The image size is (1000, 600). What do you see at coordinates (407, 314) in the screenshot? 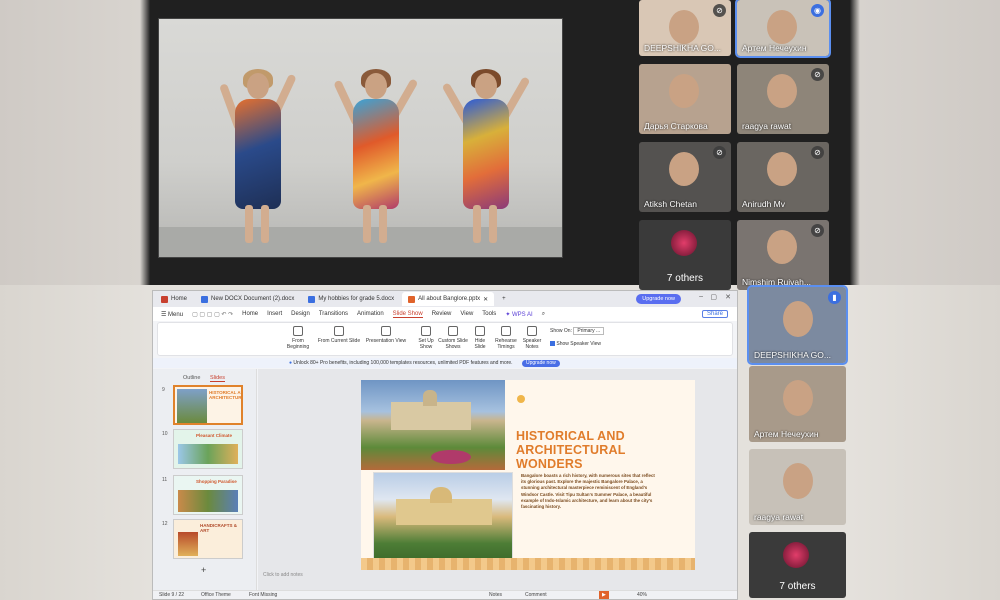
I see `menu-slide-show: Slide Show` at bounding box center [407, 314].